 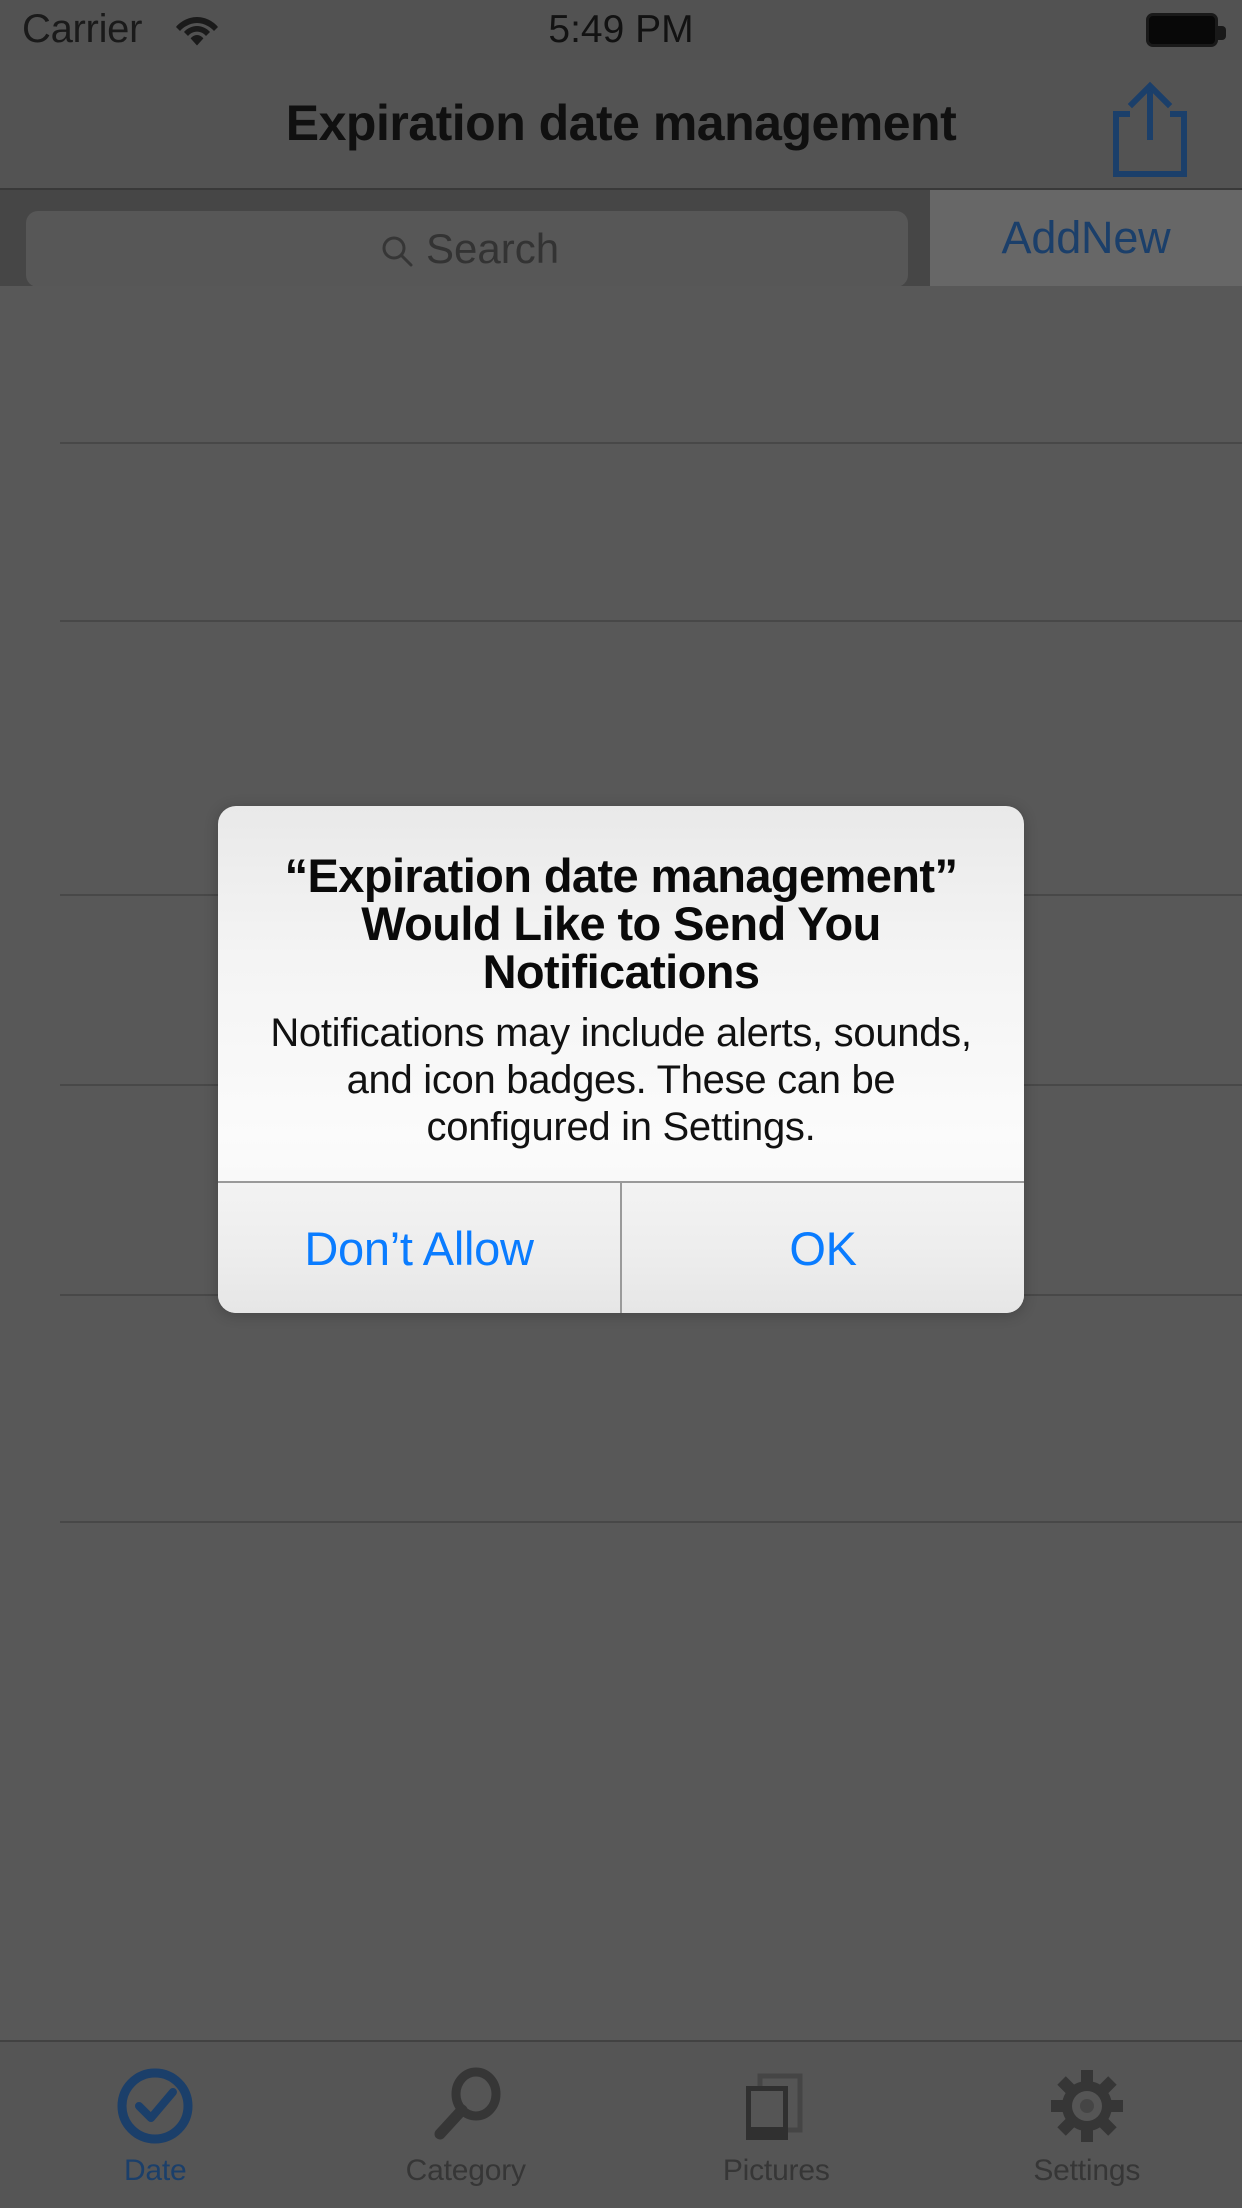 I want to click on tab-item-pictures: Pictures, so click(x=776, y=2125).